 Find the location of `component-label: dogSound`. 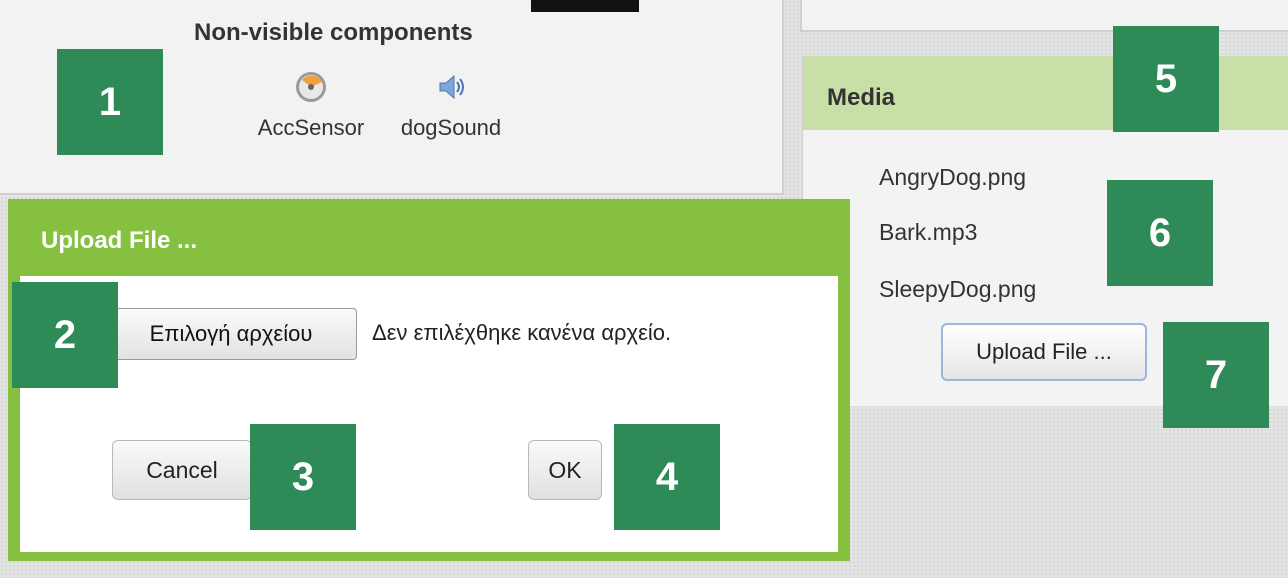

component-label: dogSound is located at coordinates (451, 127).